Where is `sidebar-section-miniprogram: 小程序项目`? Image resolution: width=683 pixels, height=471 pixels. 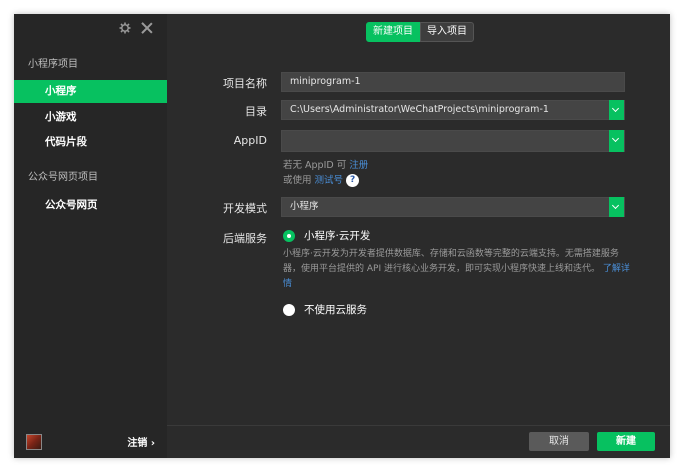 sidebar-section-miniprogram: 小程序项目 is located at coordinates (53, 64).